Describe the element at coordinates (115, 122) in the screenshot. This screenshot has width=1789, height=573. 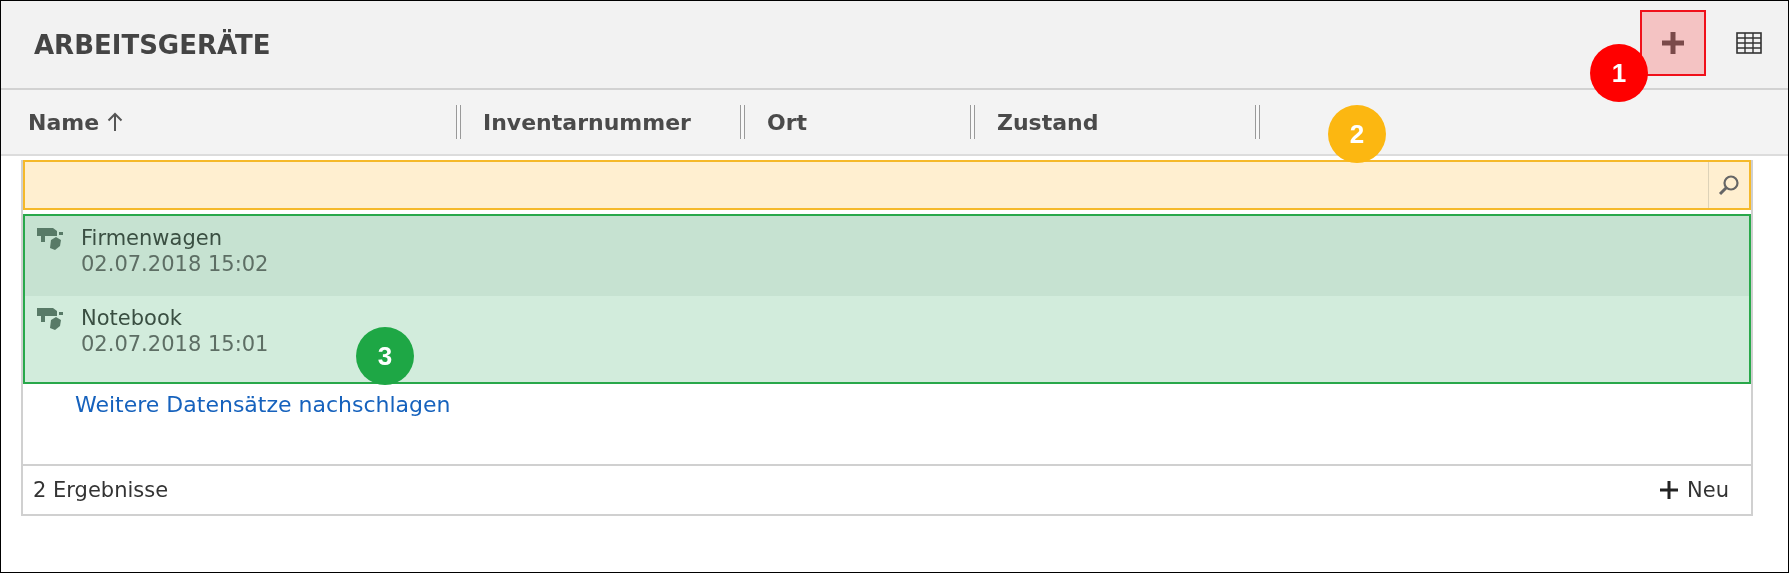
I see `sort-ascending-icon` at that location.